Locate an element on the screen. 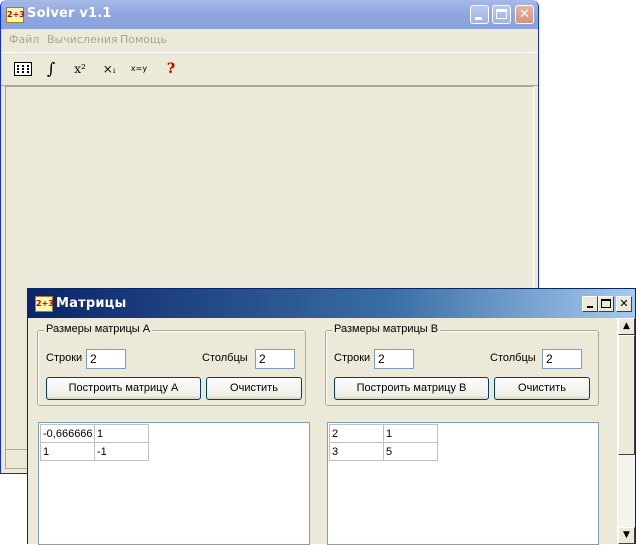 The image size is (636, 545). matrix-b-cols-label: Столбцы is located at coordinates (513, 358).